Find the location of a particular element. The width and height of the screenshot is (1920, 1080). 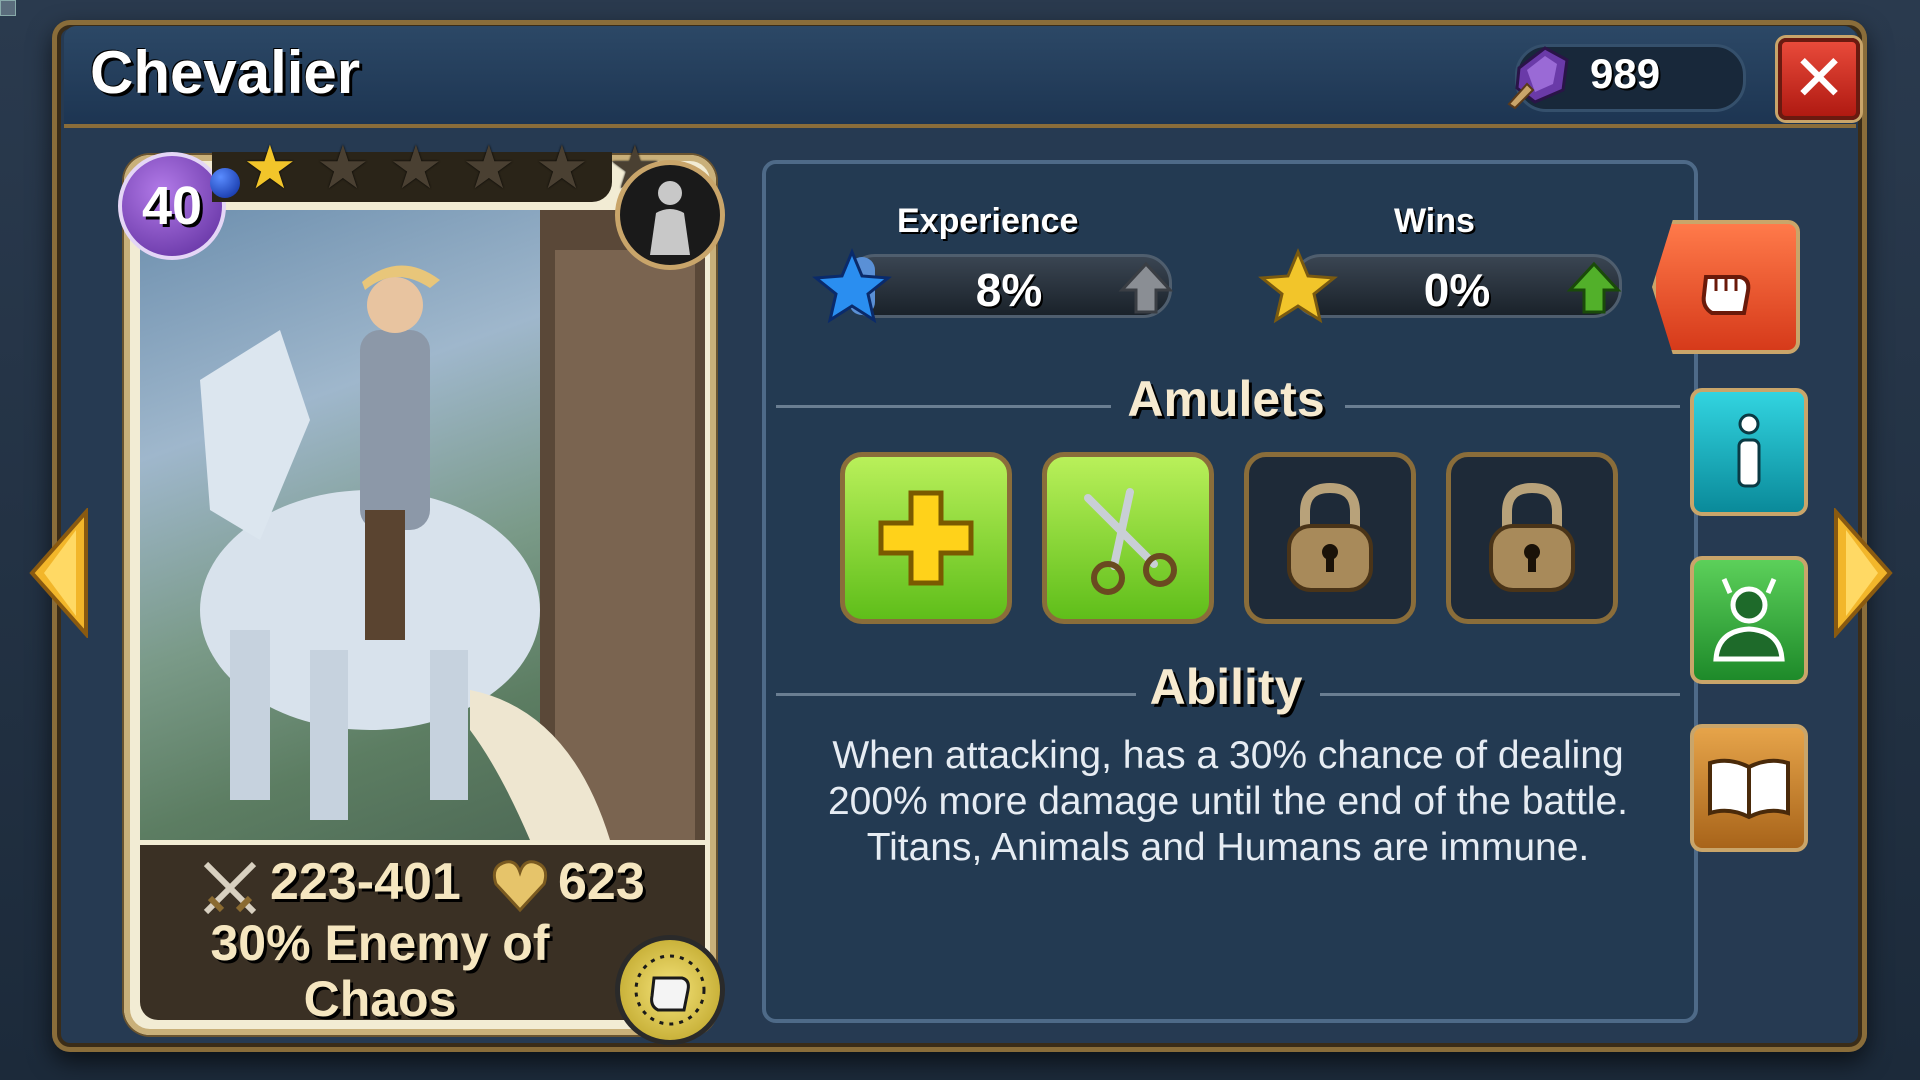

lore-button is located at coordinates (1749, 788).